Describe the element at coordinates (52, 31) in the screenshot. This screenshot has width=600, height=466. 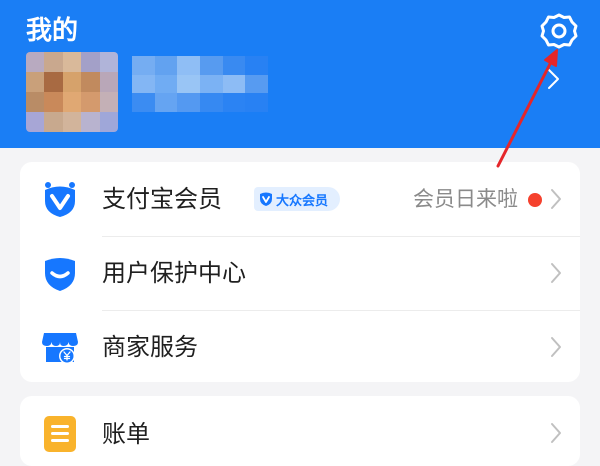
I see `page-title: 我的` at that location.